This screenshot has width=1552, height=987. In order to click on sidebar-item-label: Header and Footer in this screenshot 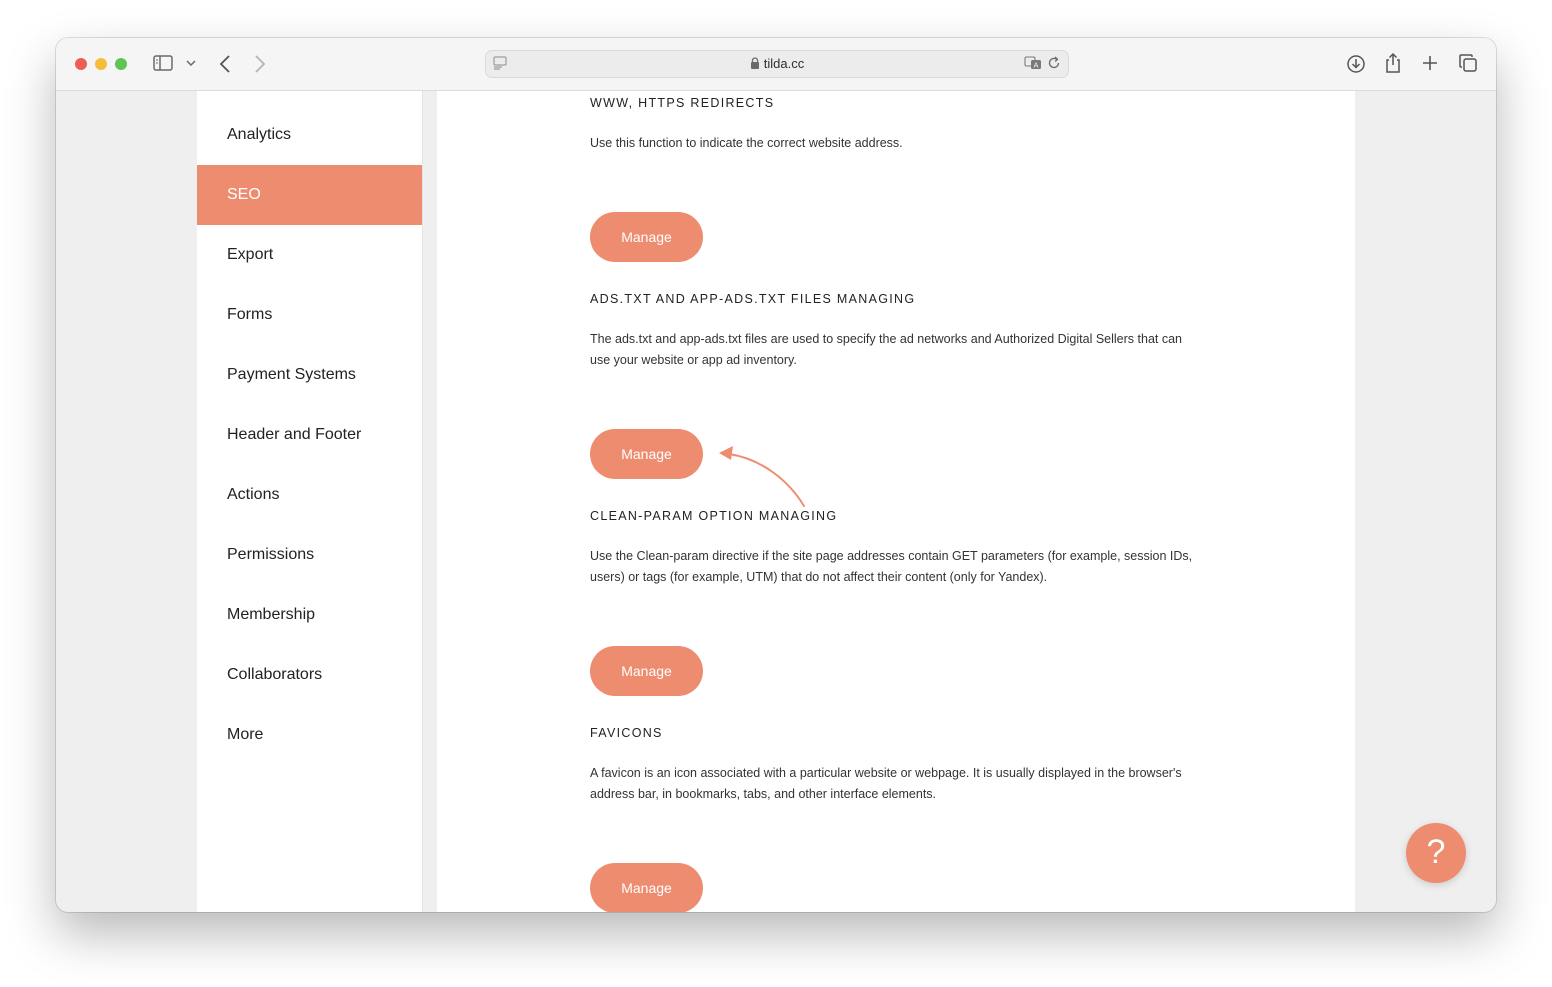, I will do `click(294, 434)`.